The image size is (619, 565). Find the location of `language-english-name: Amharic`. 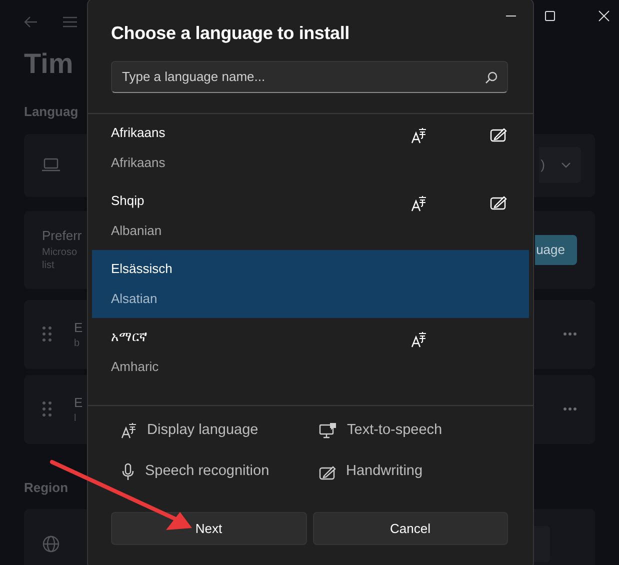

language-english-name: Amharic is located at coordinates (135, 367).